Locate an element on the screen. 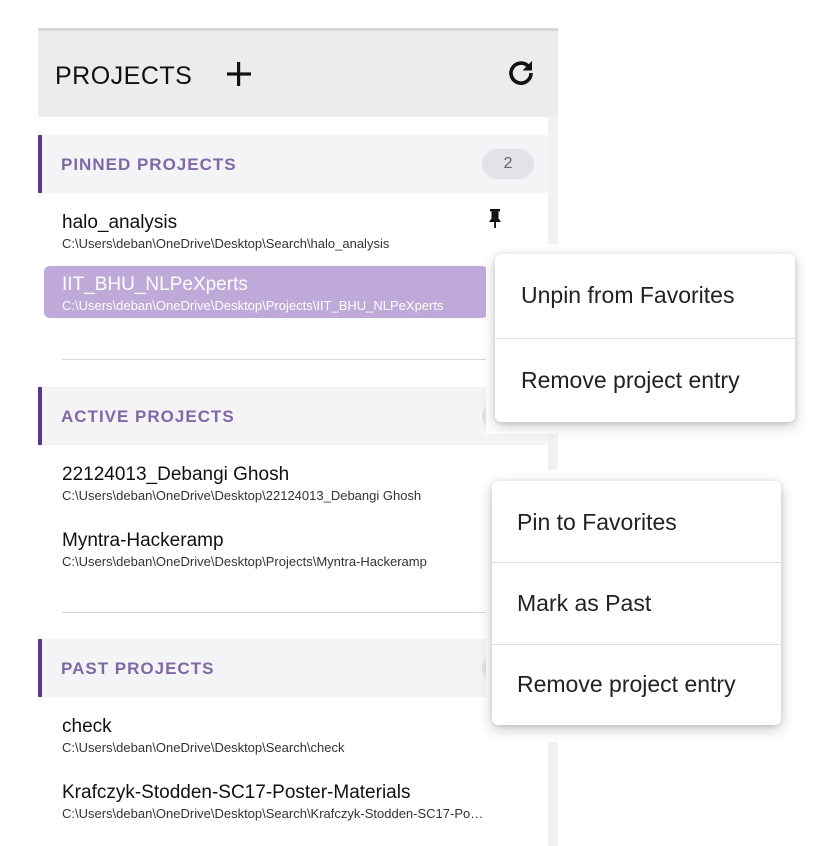  plus-icon is located at coordinates (239, 74).